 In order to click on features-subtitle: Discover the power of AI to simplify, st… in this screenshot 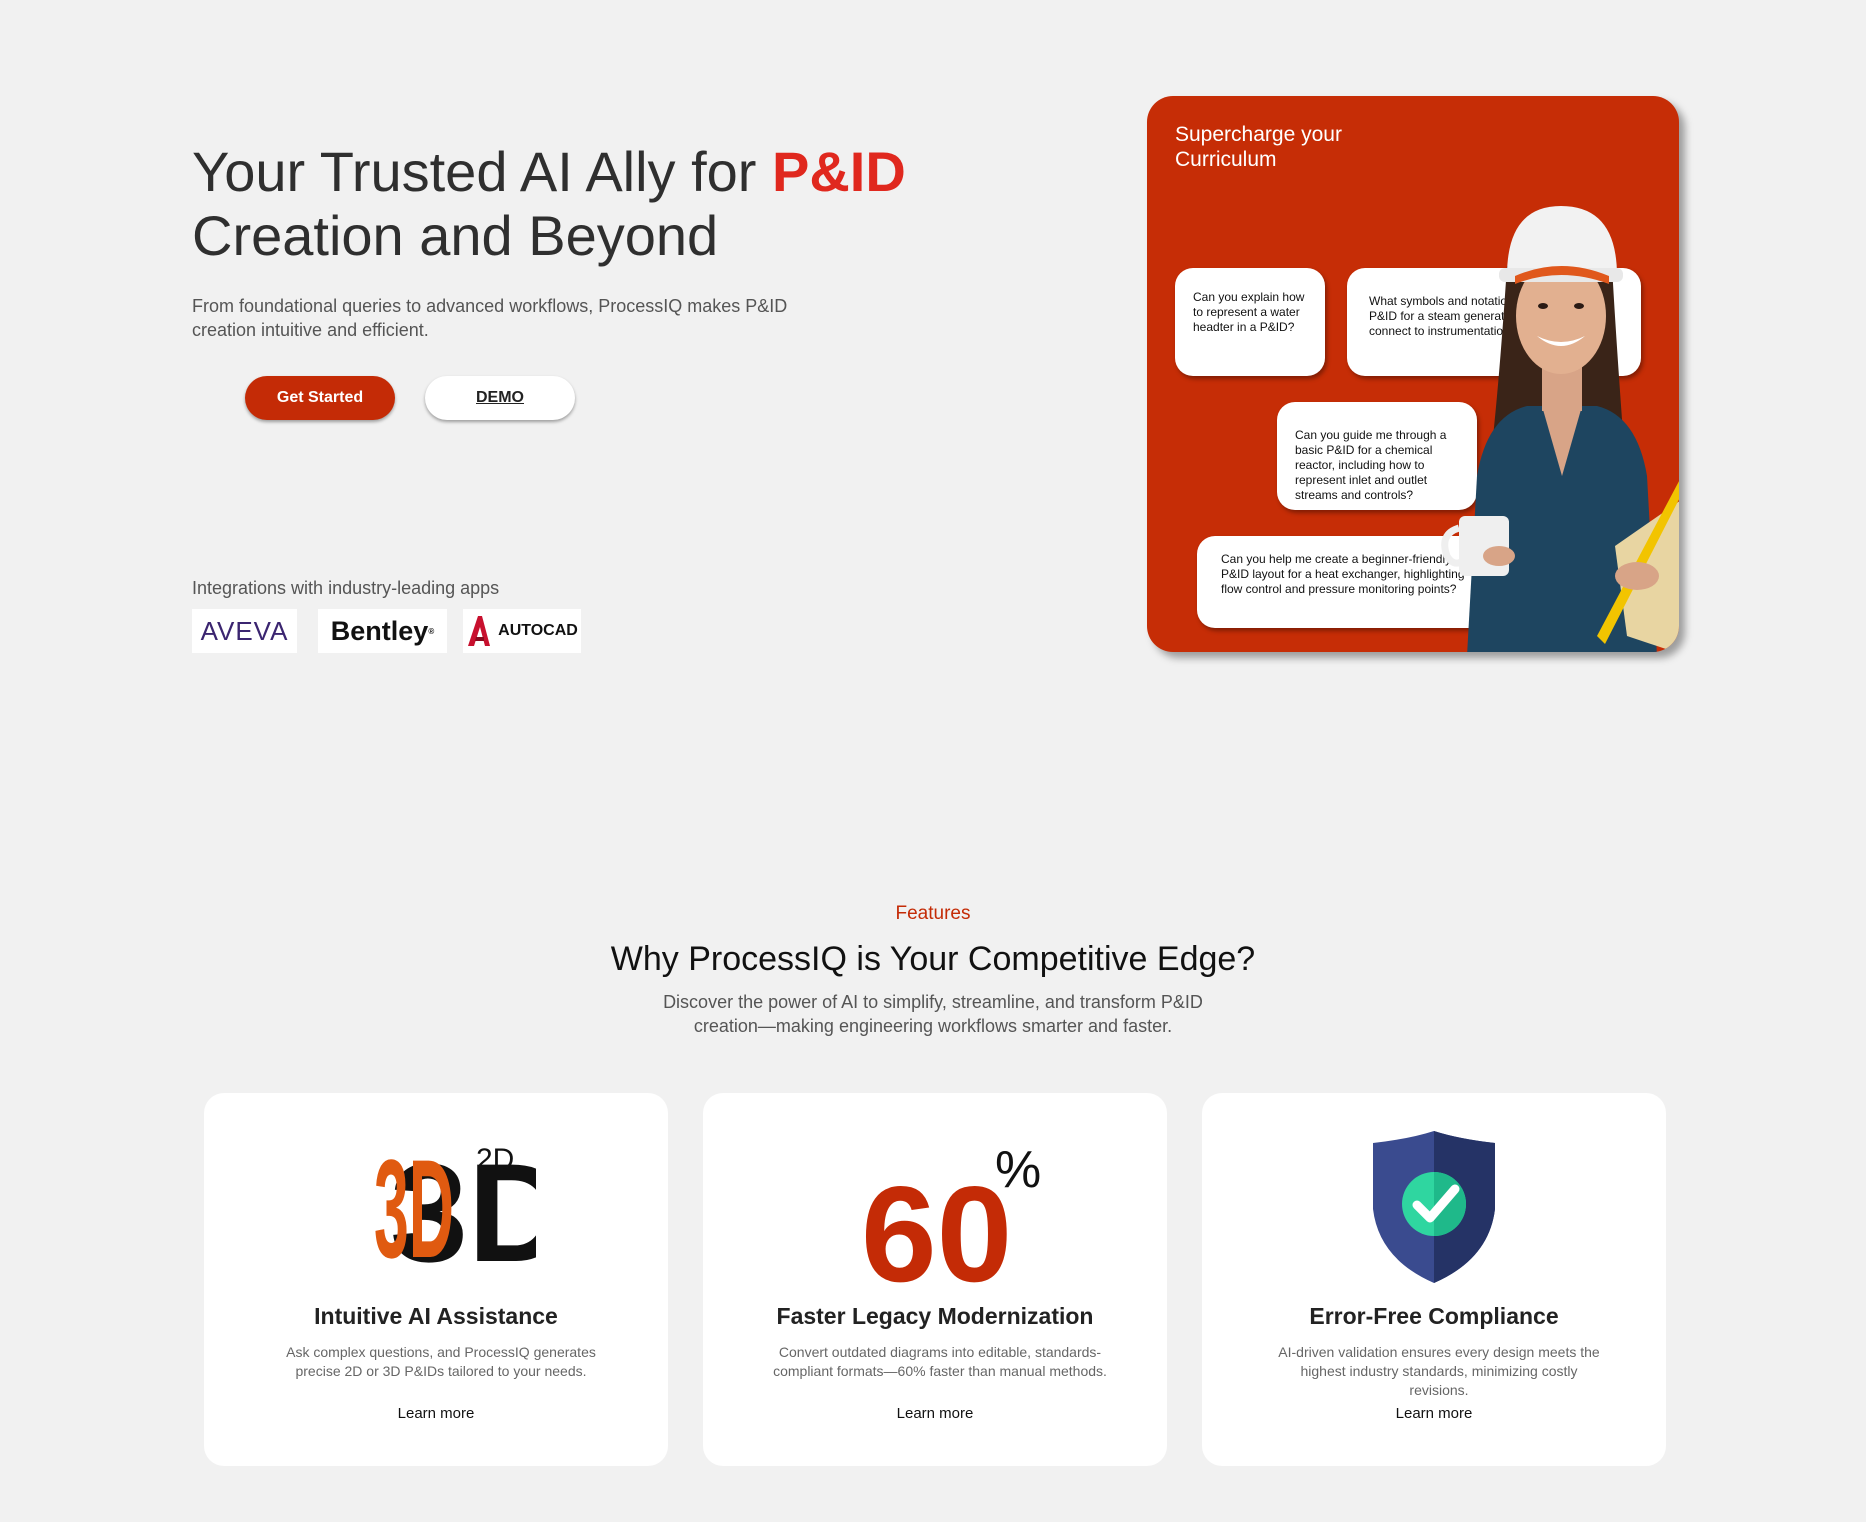, I will do `click(933, 1014)`.